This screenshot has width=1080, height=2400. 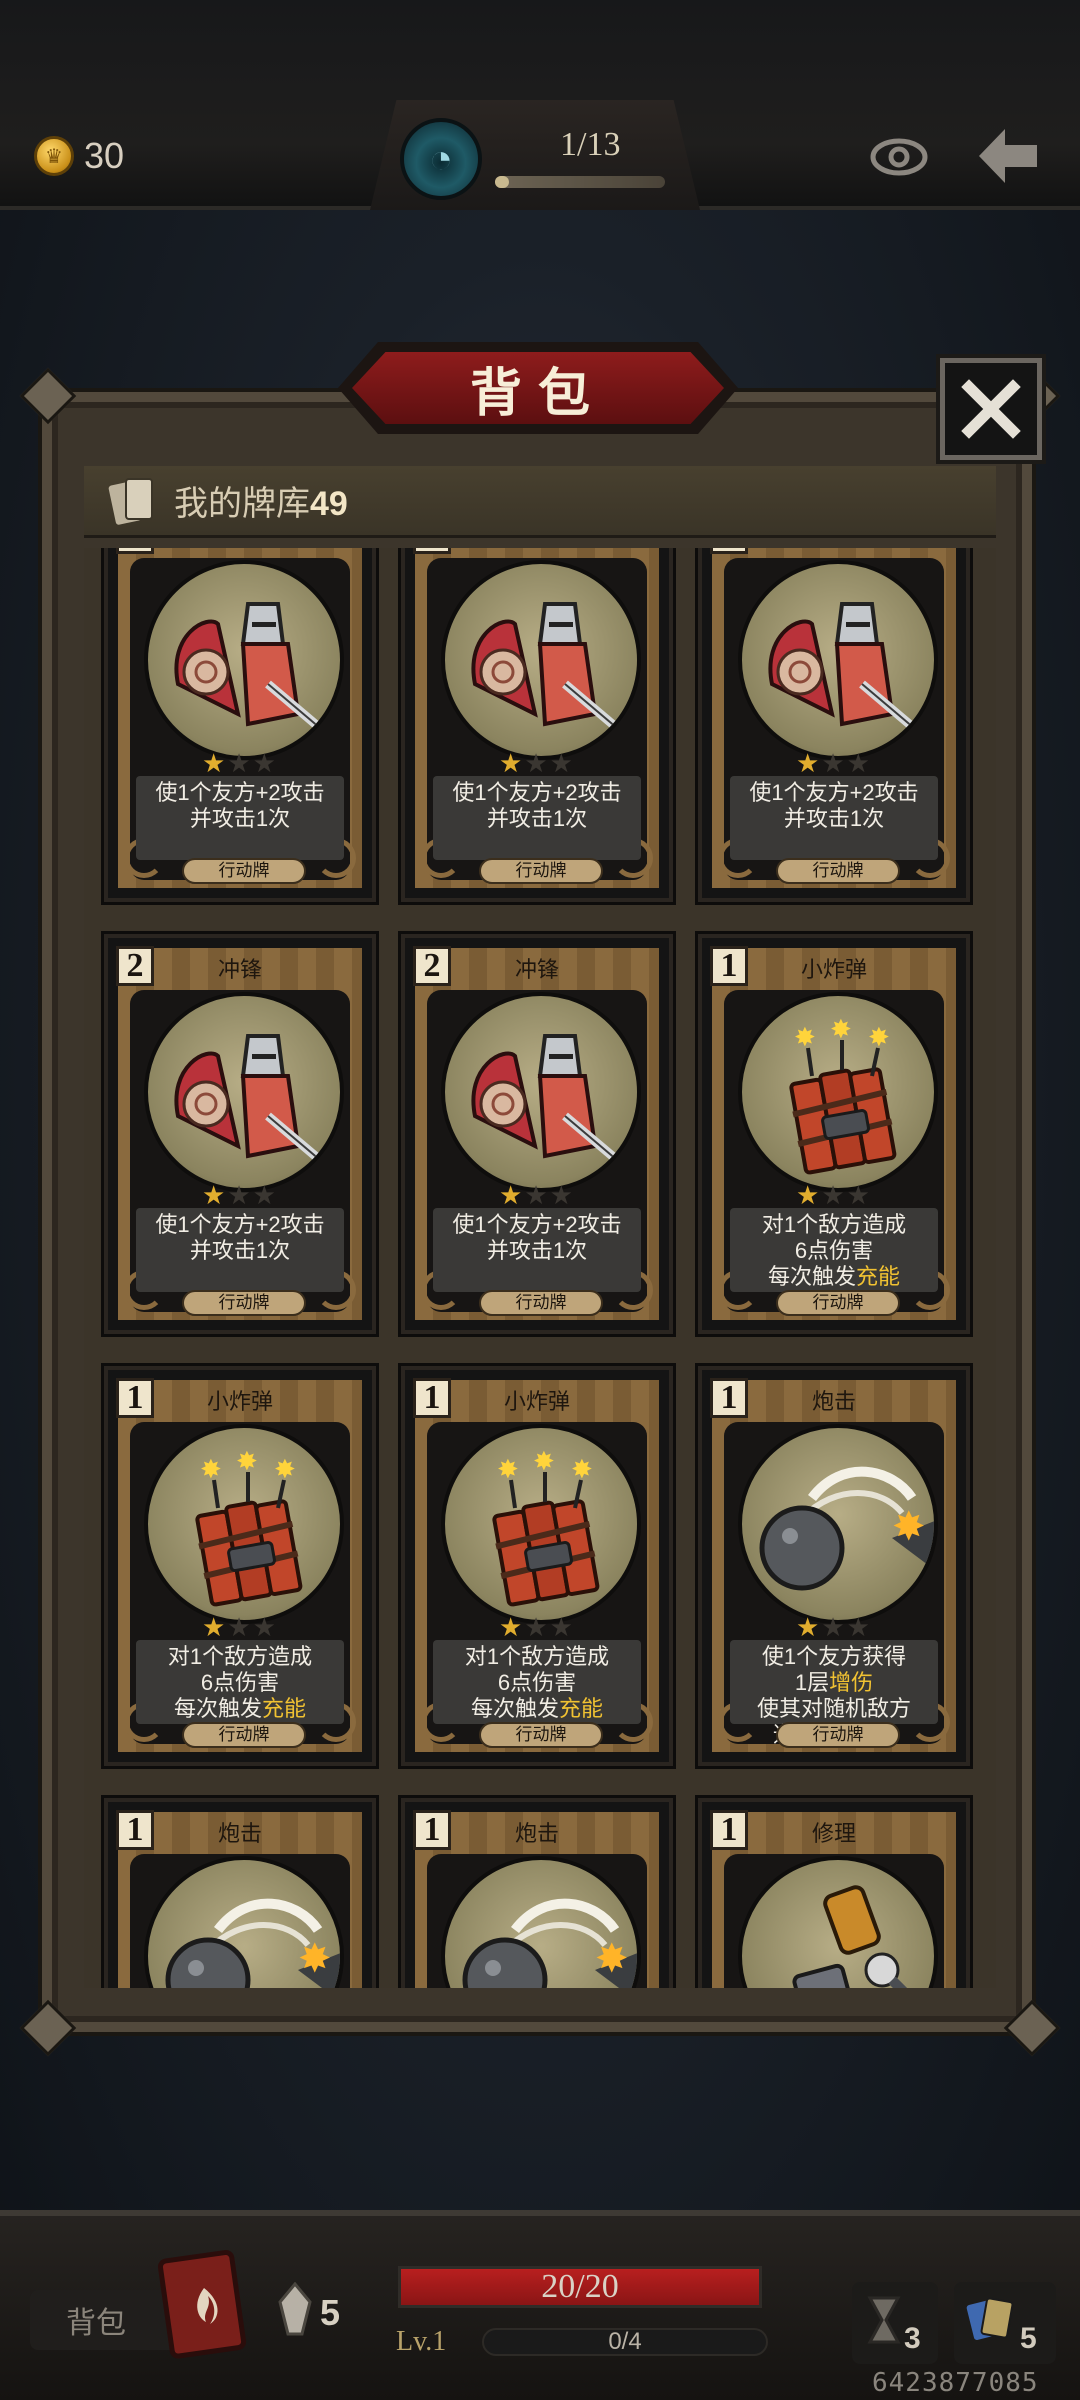 I want to click on eye-icon, so click(x=899, y=157).